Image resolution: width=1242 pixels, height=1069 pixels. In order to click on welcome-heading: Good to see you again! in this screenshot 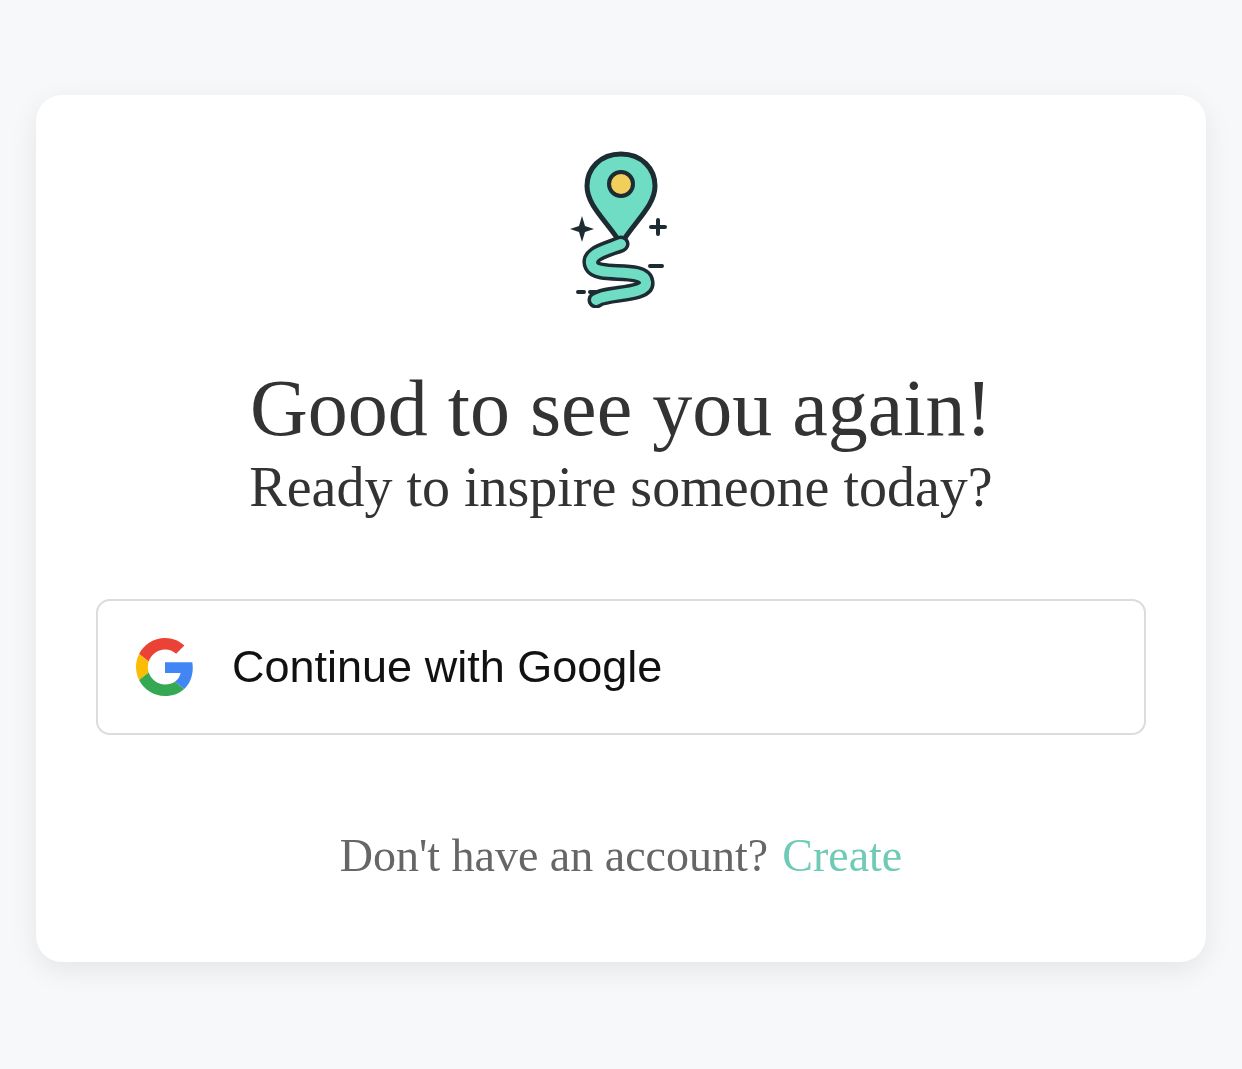, I will do `click(621, 408)`.